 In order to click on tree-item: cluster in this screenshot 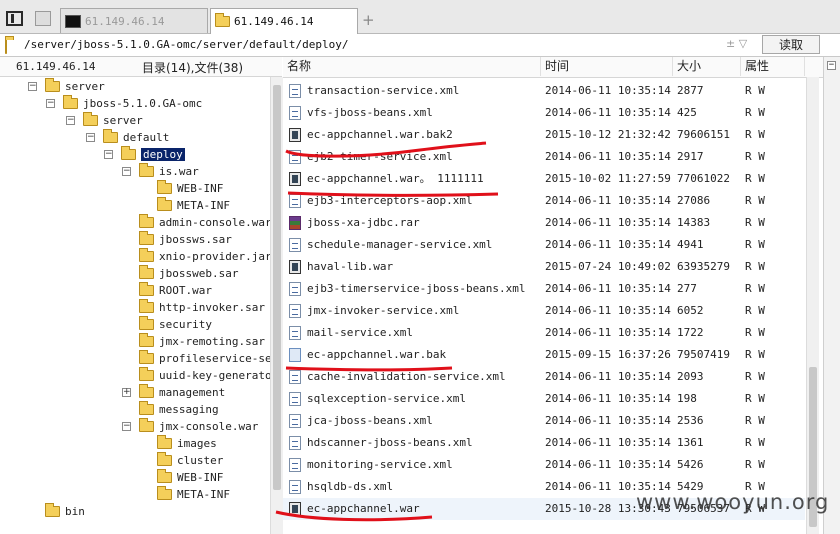, I will do `click(181, 460)`.